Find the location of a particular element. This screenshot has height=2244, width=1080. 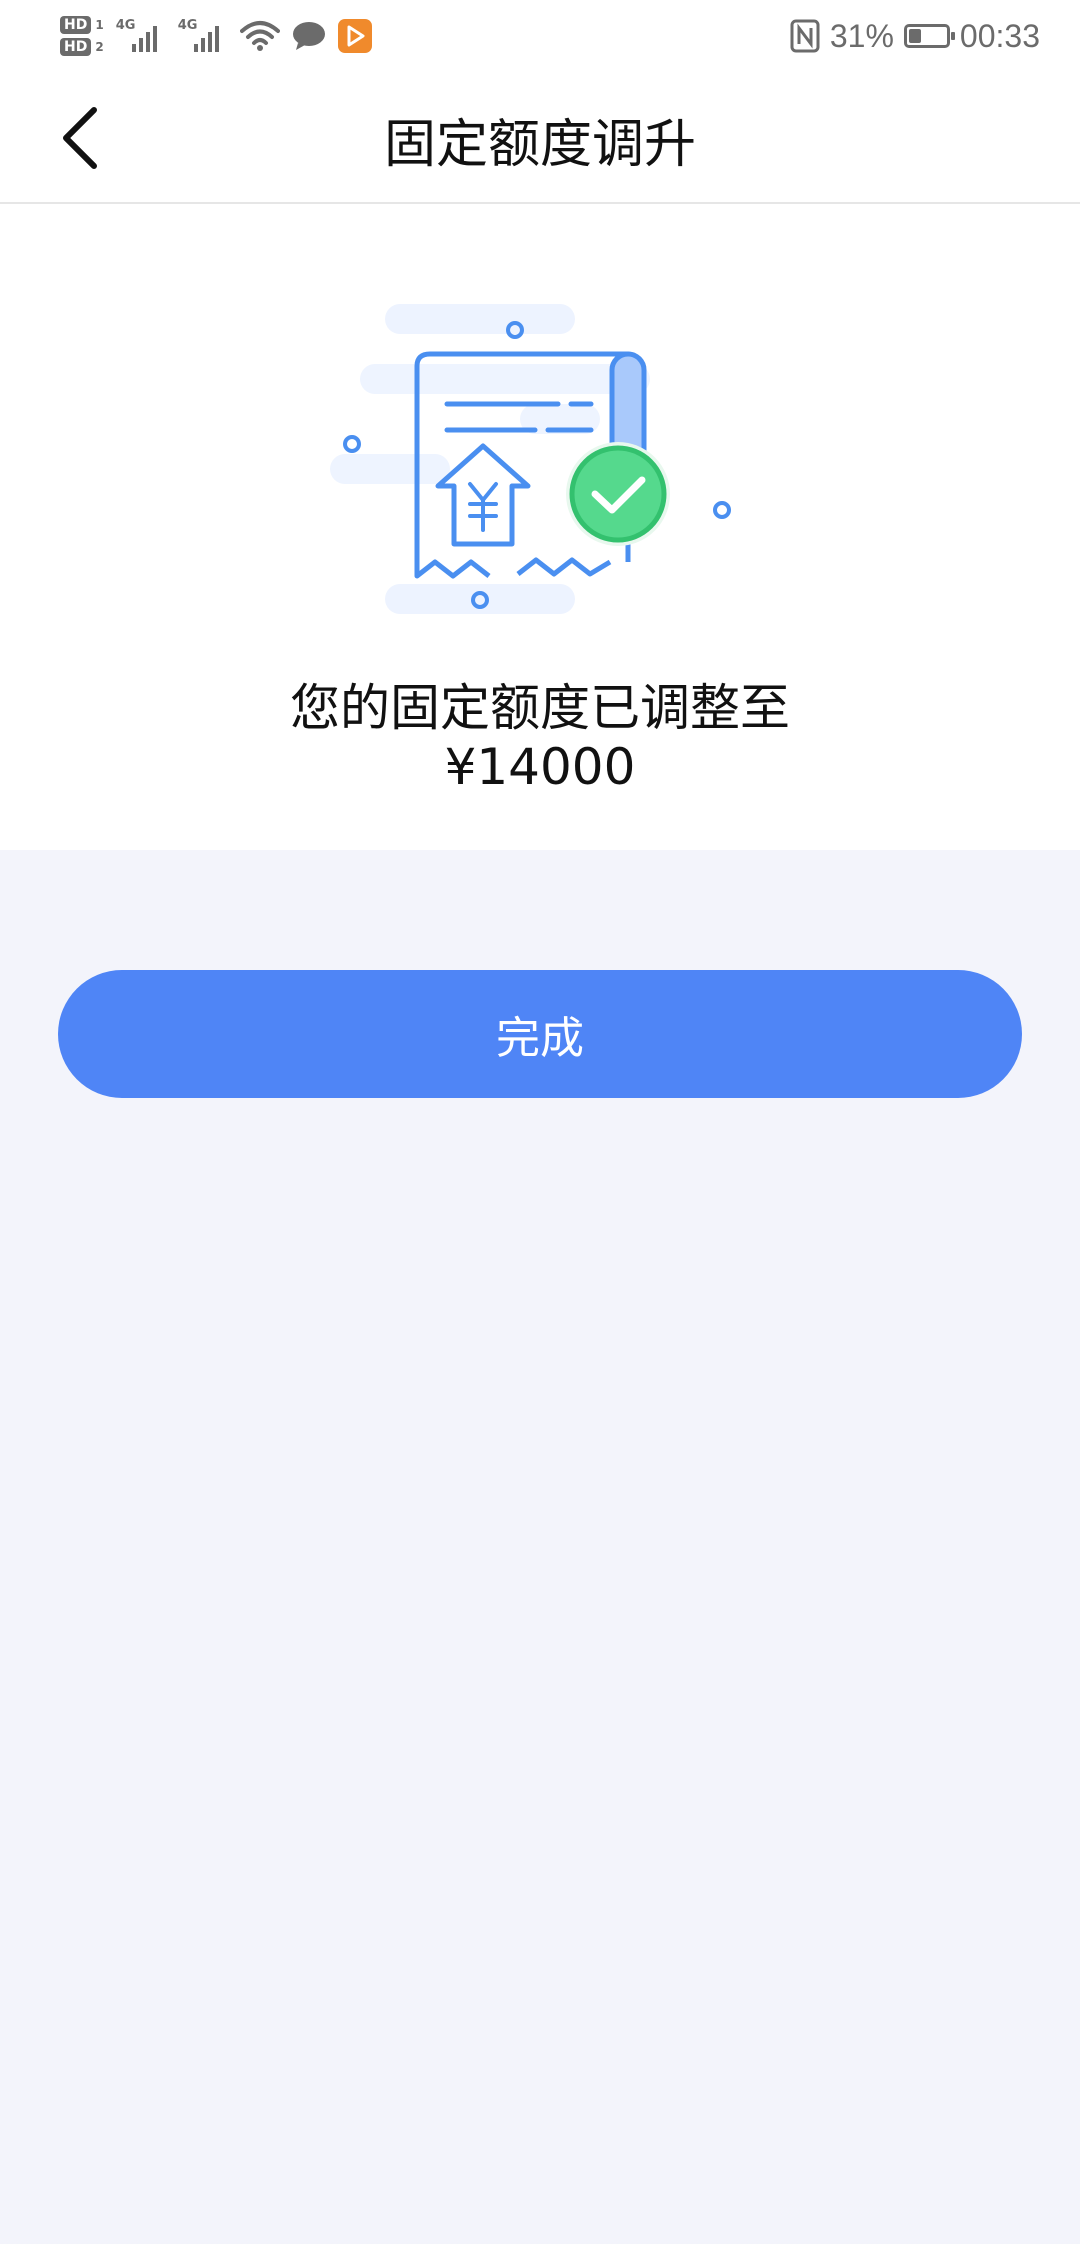

page-title: 固定额度调升 is located at coordinates (539, 145).